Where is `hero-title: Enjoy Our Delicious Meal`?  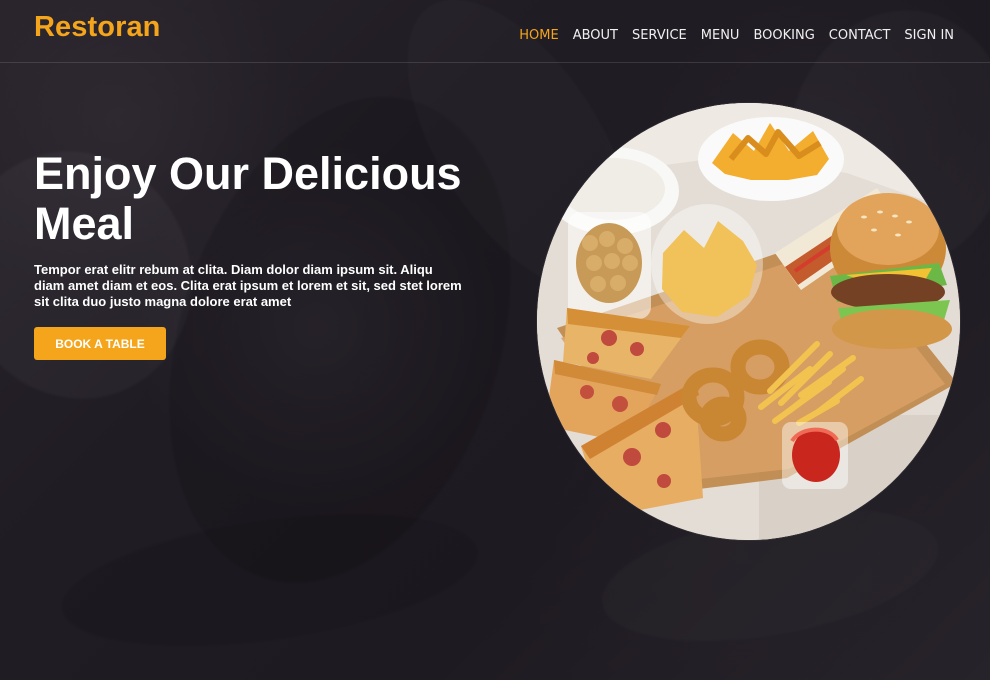 hero-title: Enjoy Our Delicious Meal is located at coordinates (248, 198).